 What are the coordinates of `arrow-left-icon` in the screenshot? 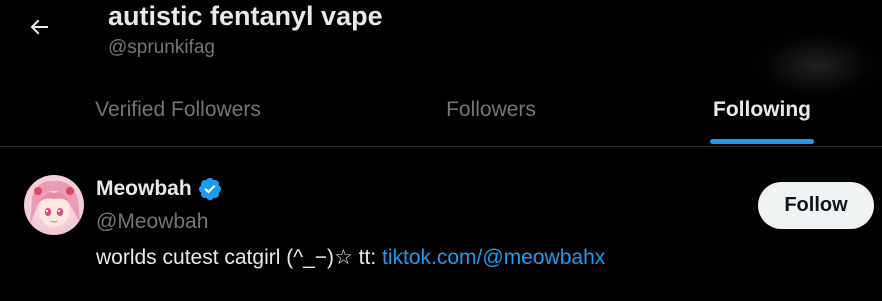 It's located at (39, 27).